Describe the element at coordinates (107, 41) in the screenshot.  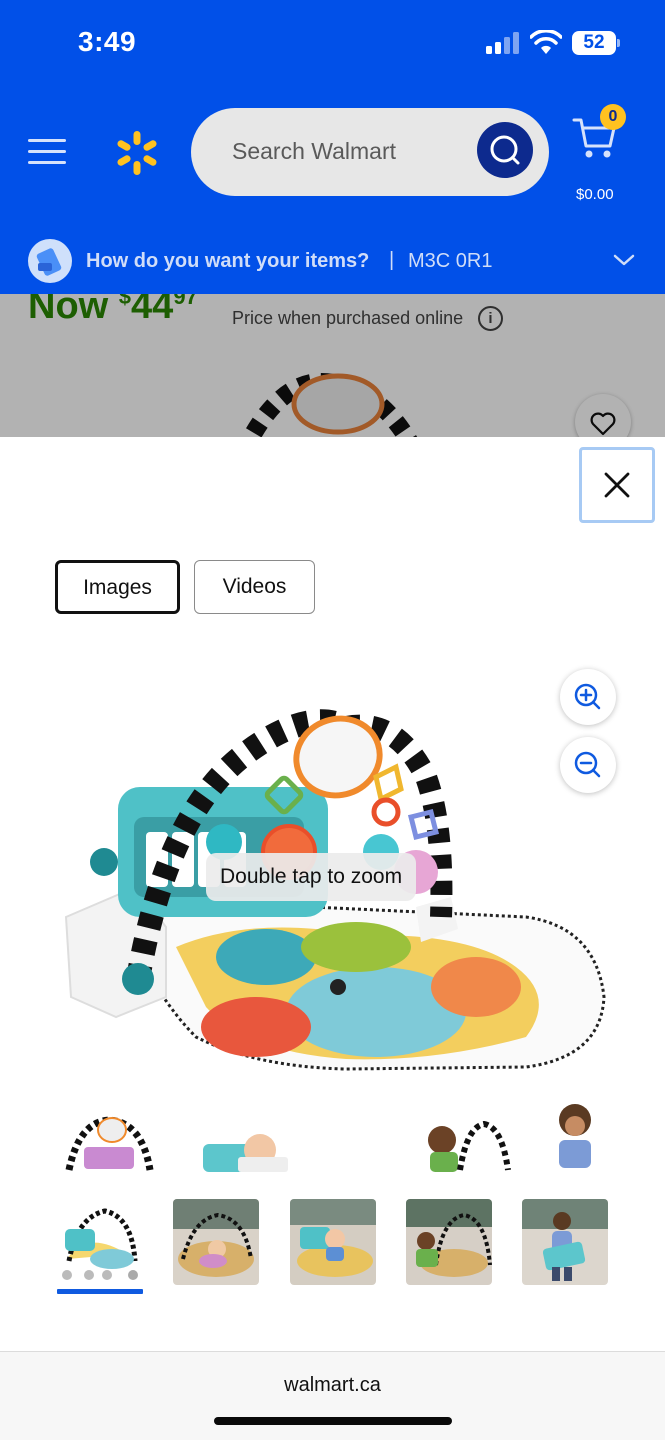
I see `status-time: 3:49` at that location.